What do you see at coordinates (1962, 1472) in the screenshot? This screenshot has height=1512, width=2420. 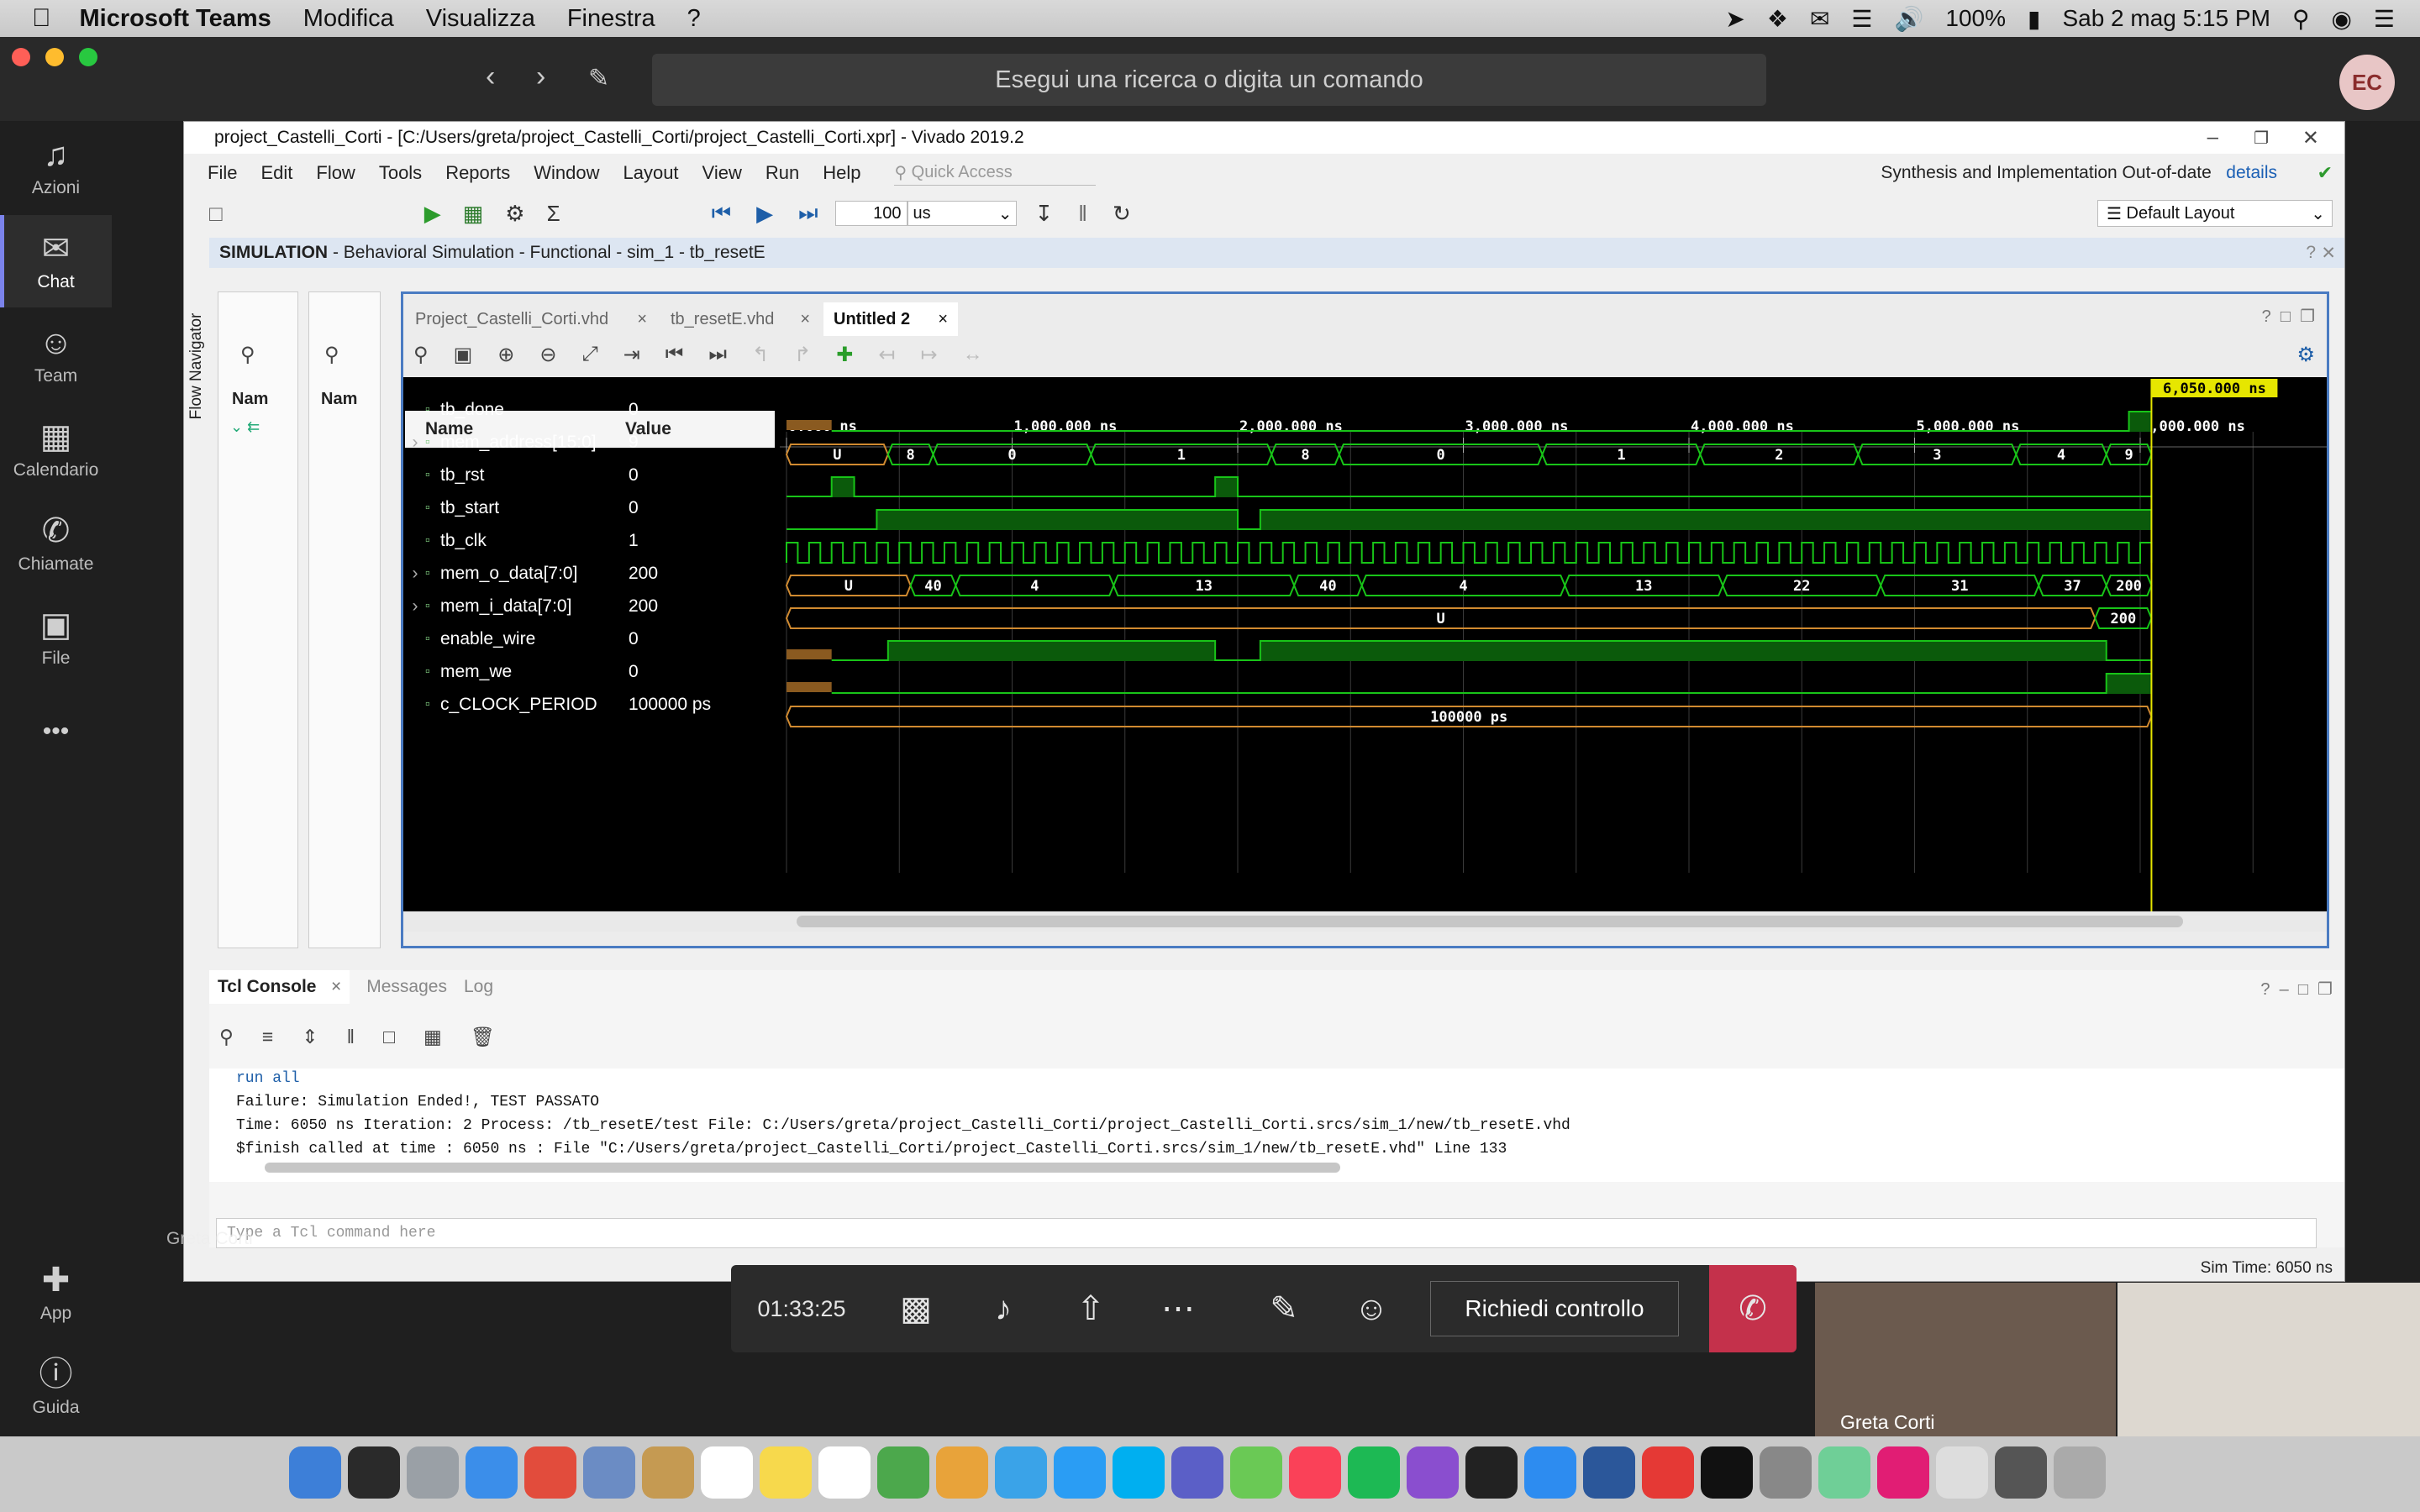 I see `documents-icon` at bounding box center [1962, 1472].